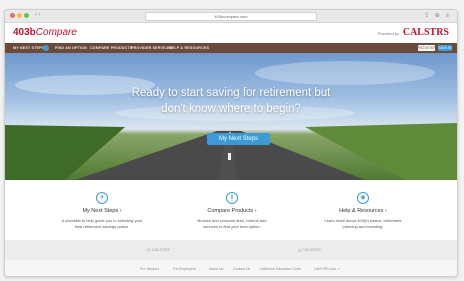 The image size is (464, 281). I want to click on footer-logo-right: ◬ CALSTRS, so click(309, 249).